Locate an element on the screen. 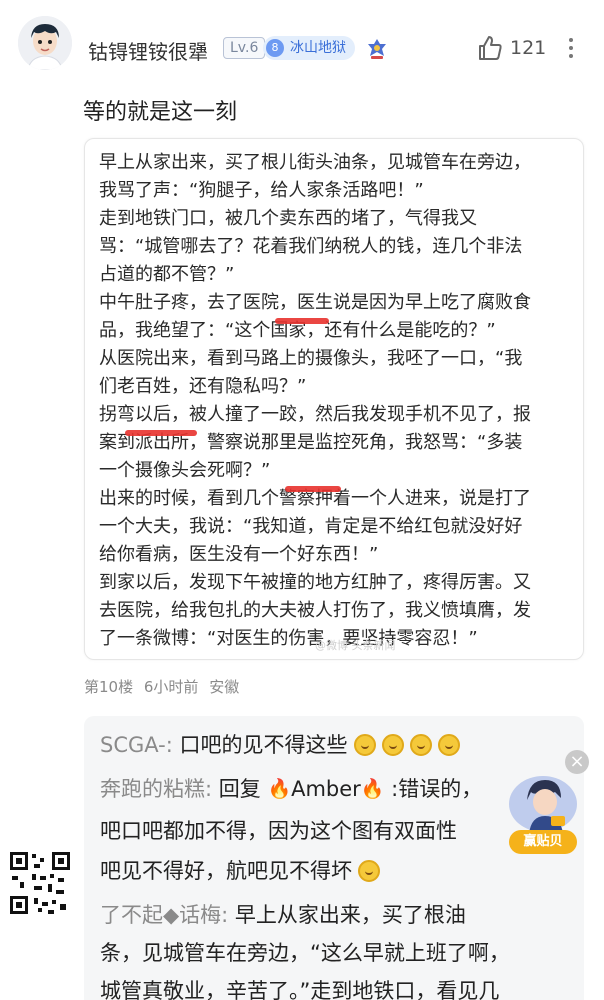  reply-item: 了不起◆话梅: 早上从家出来，买了根油 is located at coordinates (283, 915).